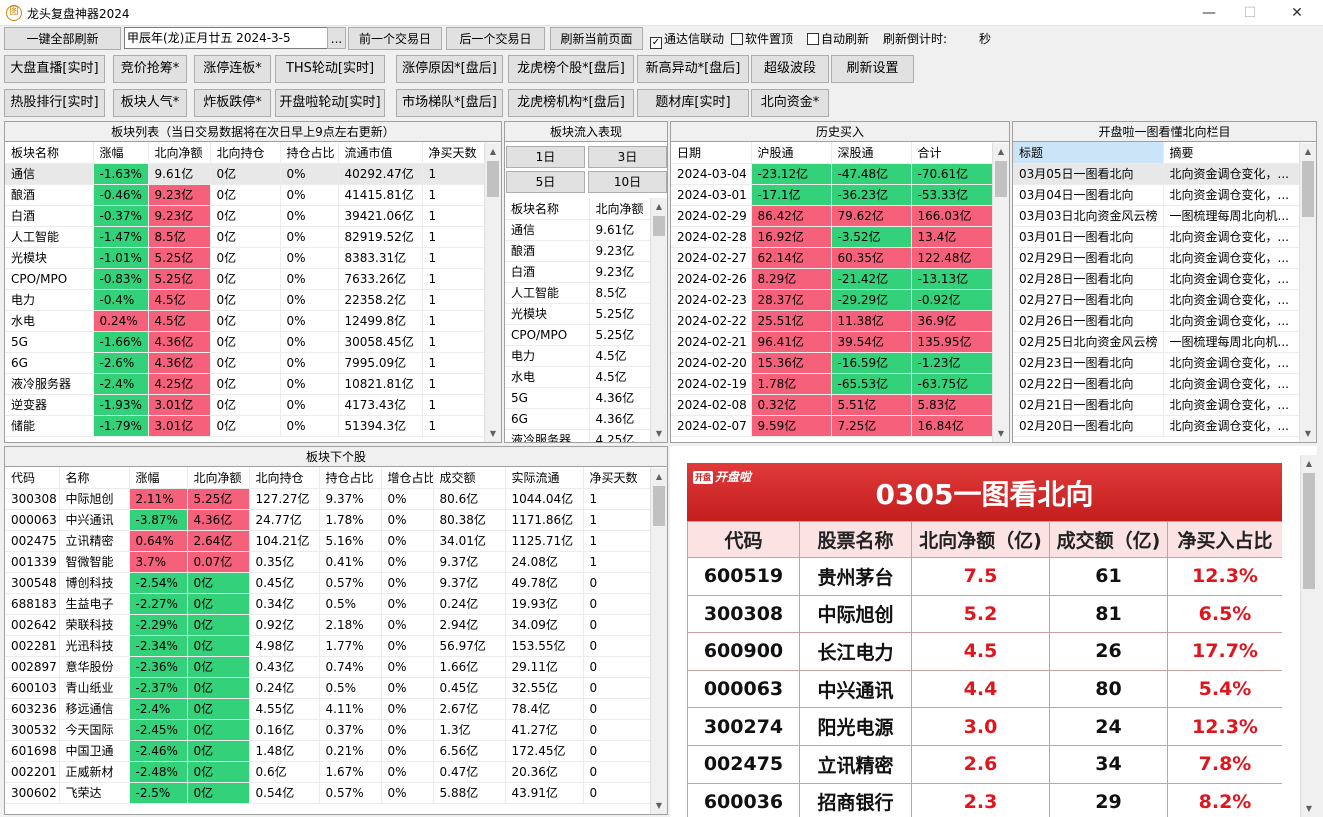 This screenshot has width=1323, height=817. What do you see at coordinates (872, 69) in the screenshot?
I see `nav-button: 刷新设置` at bounding box center [872, 69].